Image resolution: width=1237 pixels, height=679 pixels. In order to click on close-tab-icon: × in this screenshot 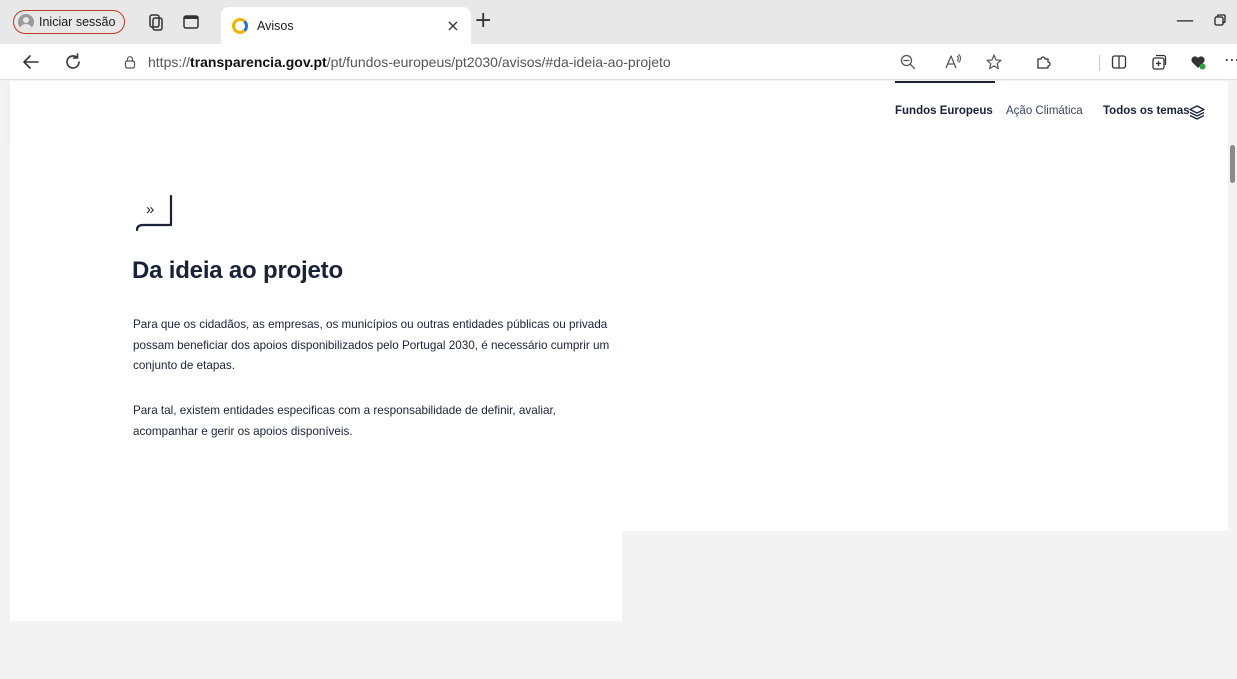, I will do `click(453, 25)`.